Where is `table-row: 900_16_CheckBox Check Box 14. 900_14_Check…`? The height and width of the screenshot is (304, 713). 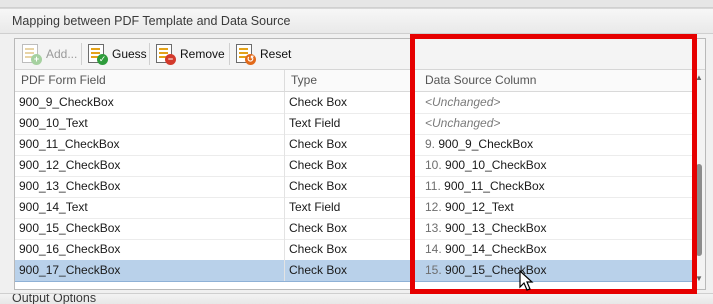
table-row: 900_16_CheckBox Check Box 14. 900_14_Check… is located at coordinates (354, 250).